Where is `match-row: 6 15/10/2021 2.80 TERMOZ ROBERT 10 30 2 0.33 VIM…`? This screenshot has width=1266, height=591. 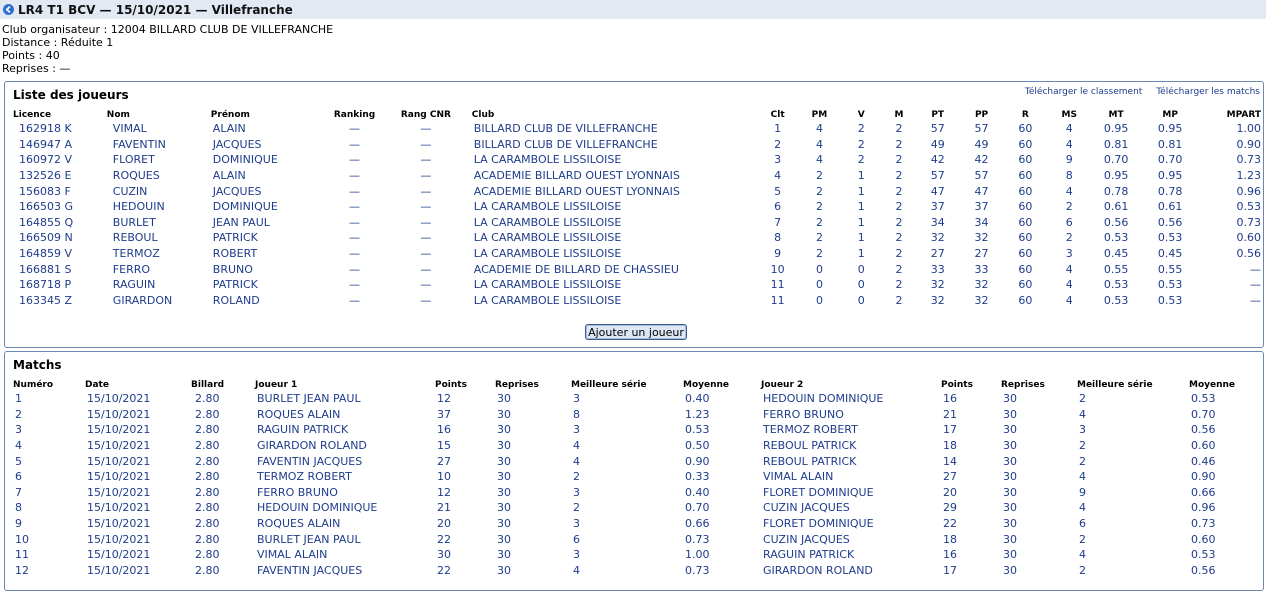 match-row: 6 15/10/2021 2.80 TERMOZ ROBERT 10 30 2 0.33 VIM… is located at coordinates (633, 477).